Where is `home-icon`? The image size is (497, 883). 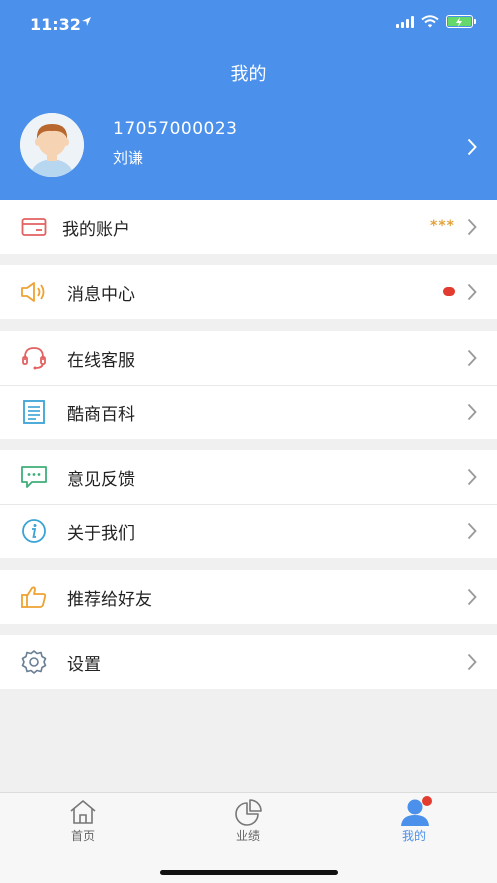
home-icon is located at coordinates (83, 812).